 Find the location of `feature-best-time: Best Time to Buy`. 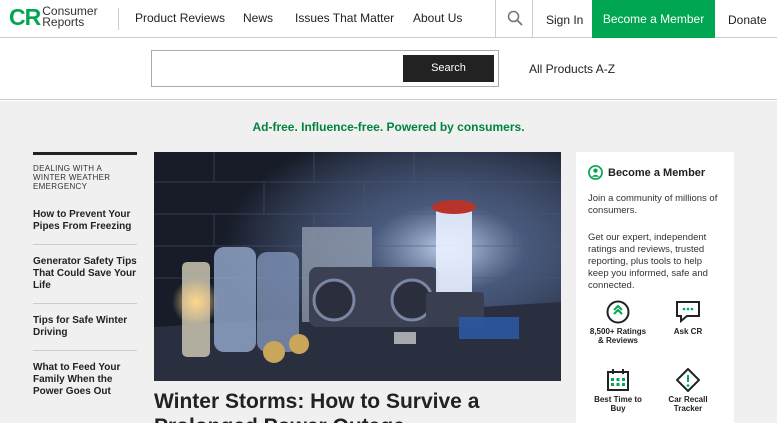

feature-best-time: Best Time to Buy is located at coordinates (618, 390).